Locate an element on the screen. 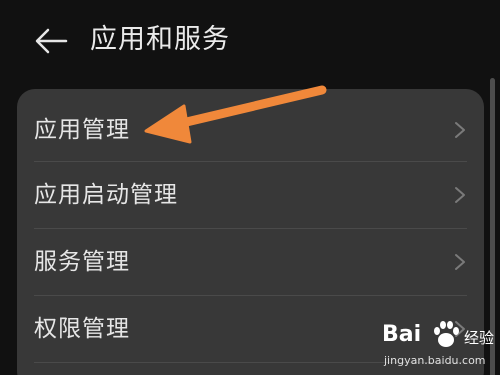 This screenshot has height=375, width=500. menu-item-label: 服务管理 is located at coordinates (82, 262).